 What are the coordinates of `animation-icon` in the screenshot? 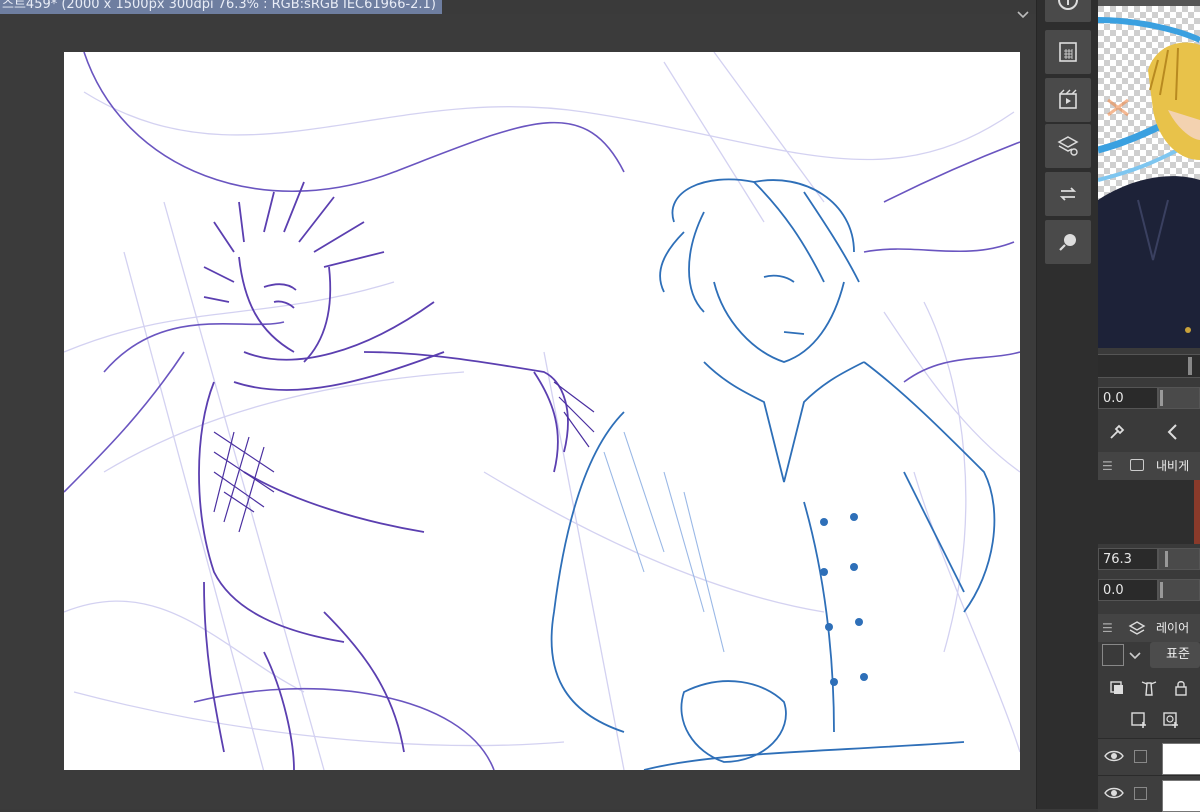 It's located at (1068, 99).